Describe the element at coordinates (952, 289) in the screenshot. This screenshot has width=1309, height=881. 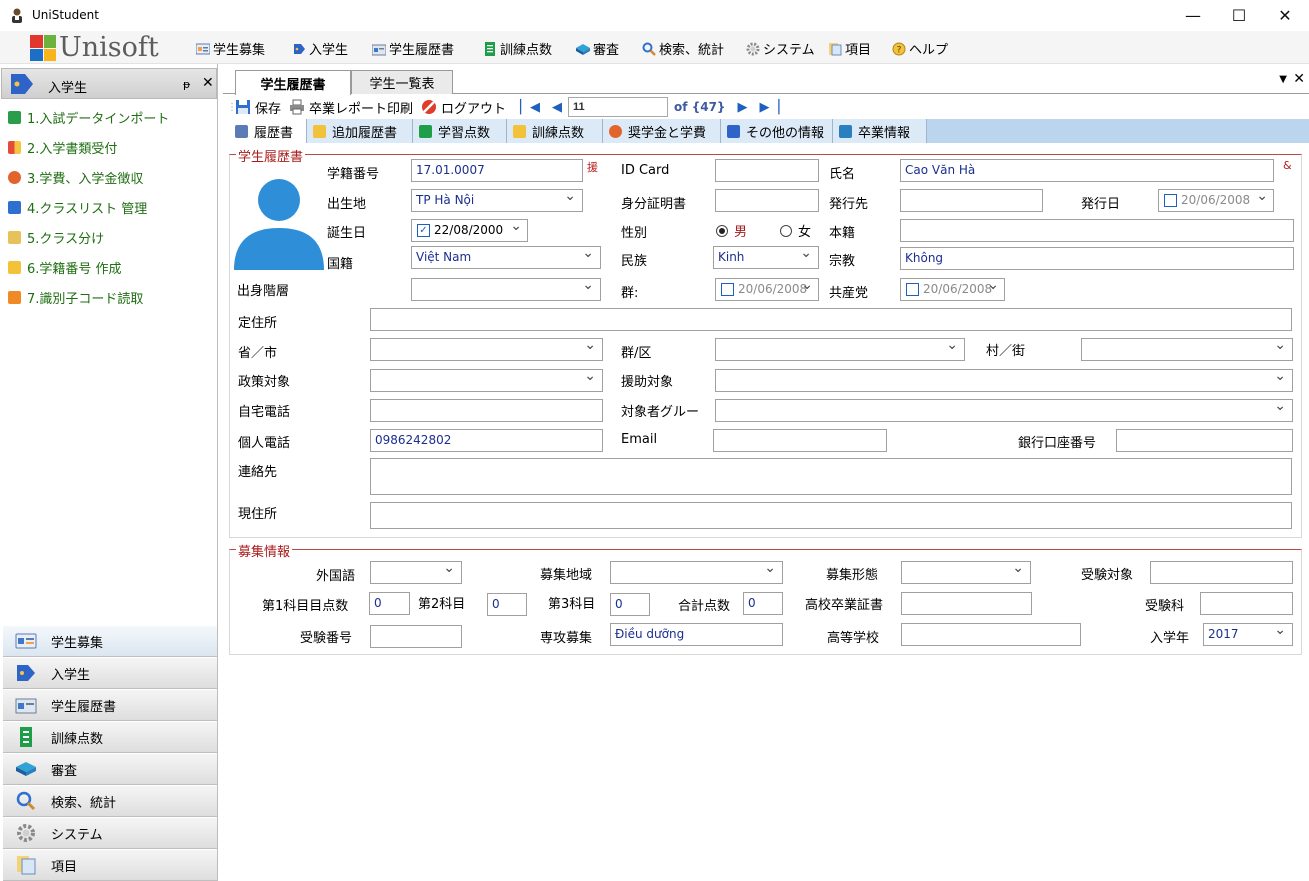
I see `party-date-picker: 20/06/2008` at that location.